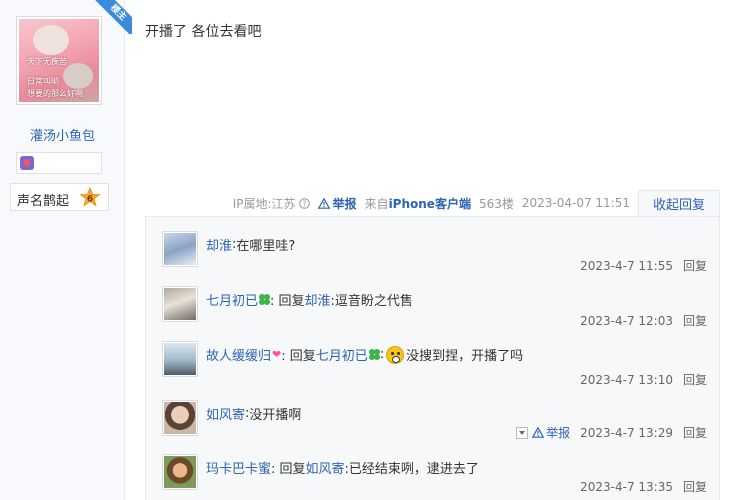 The image size is (731, 500). I want to click on reply-report-link: 举报, so click(551, 432).